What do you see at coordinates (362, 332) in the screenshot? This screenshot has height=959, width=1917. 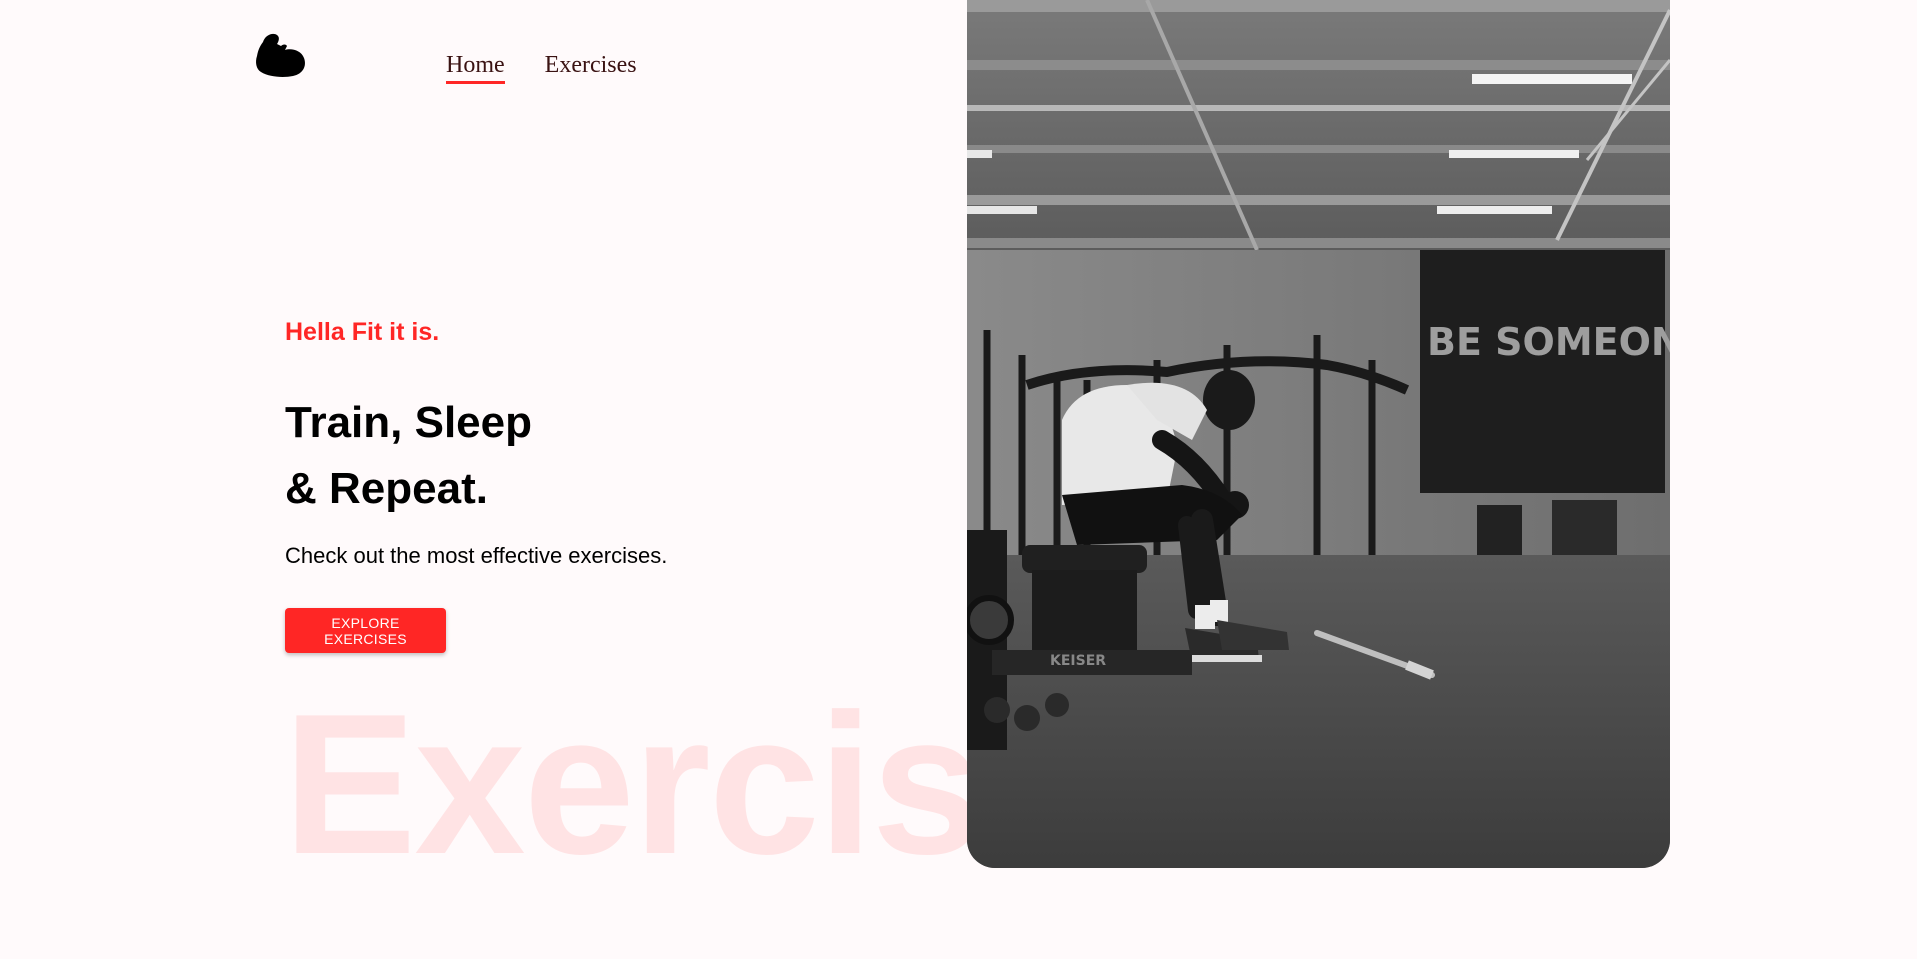 I see `hero-tagline: Hella Fit it is.` at bounding box center [362, 332].